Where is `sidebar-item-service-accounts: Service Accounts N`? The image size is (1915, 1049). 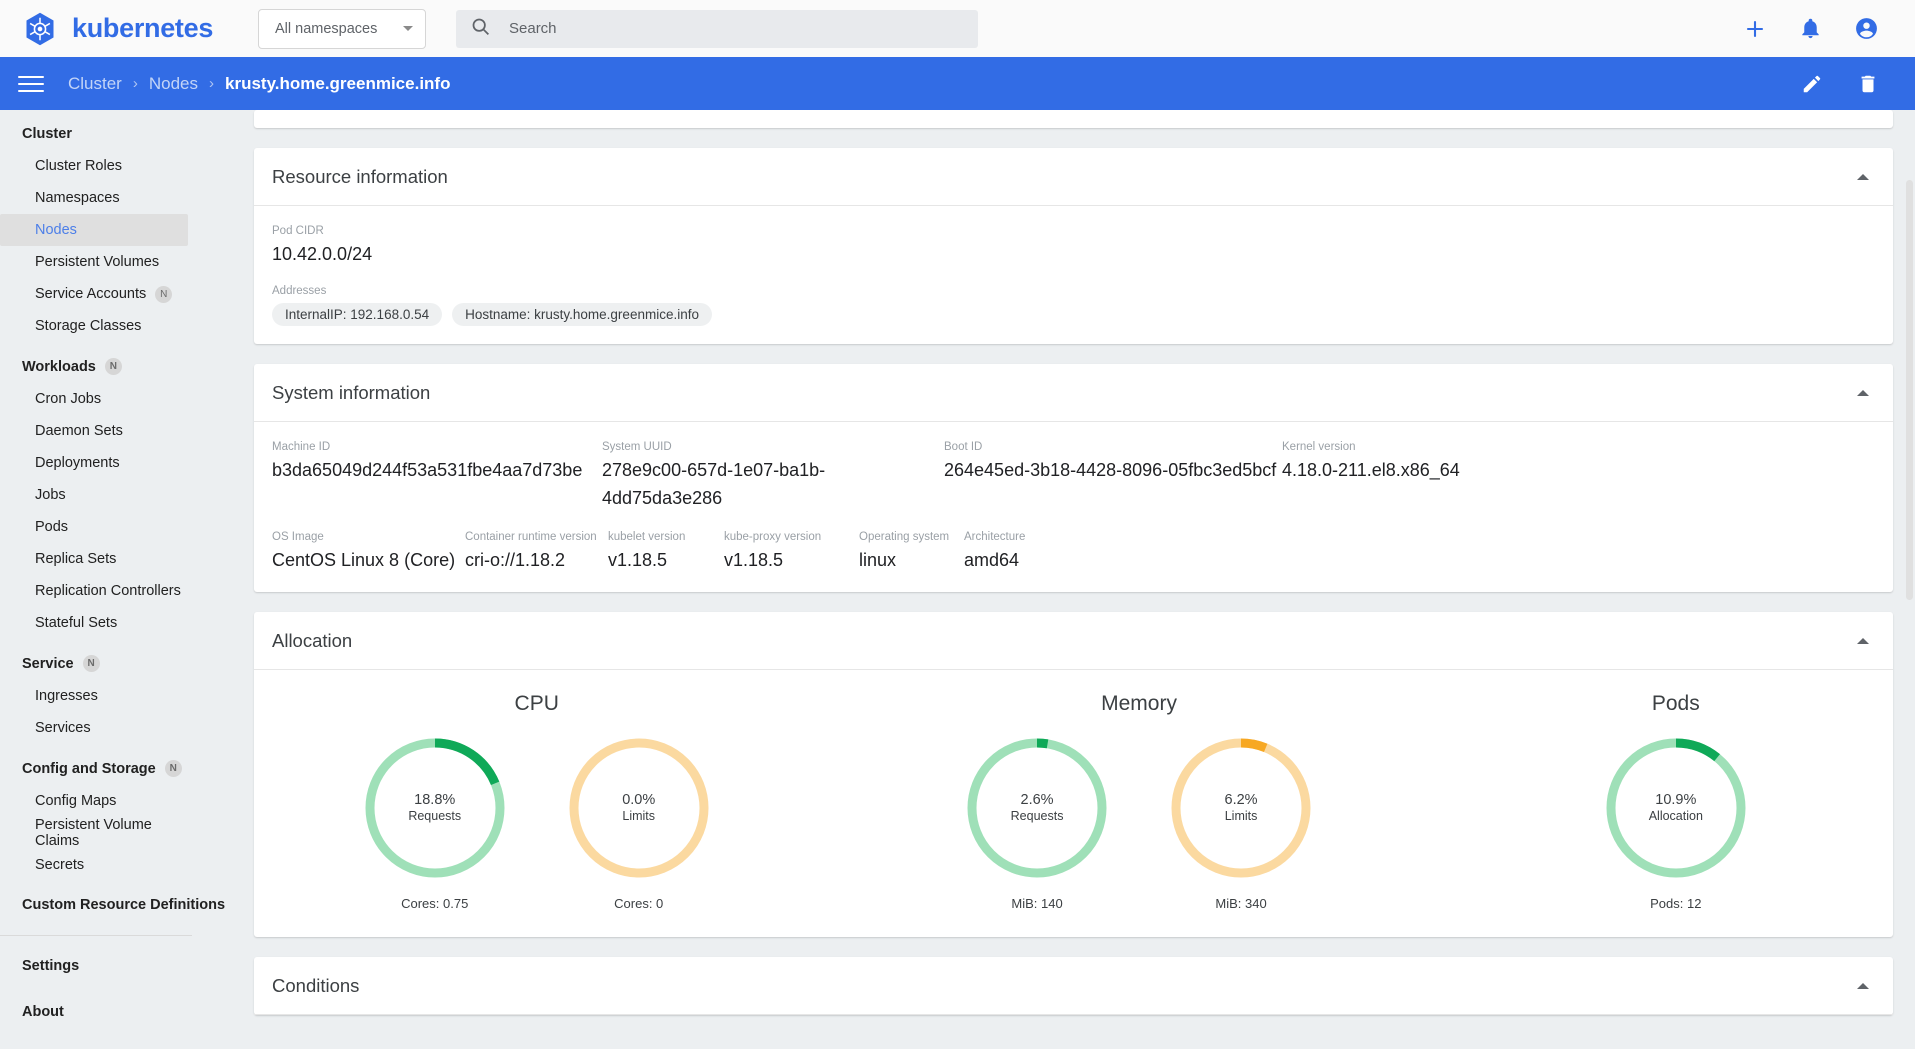
sidebar-item-service-accounts: Service Accounts N is located at coordinates (94, 294).